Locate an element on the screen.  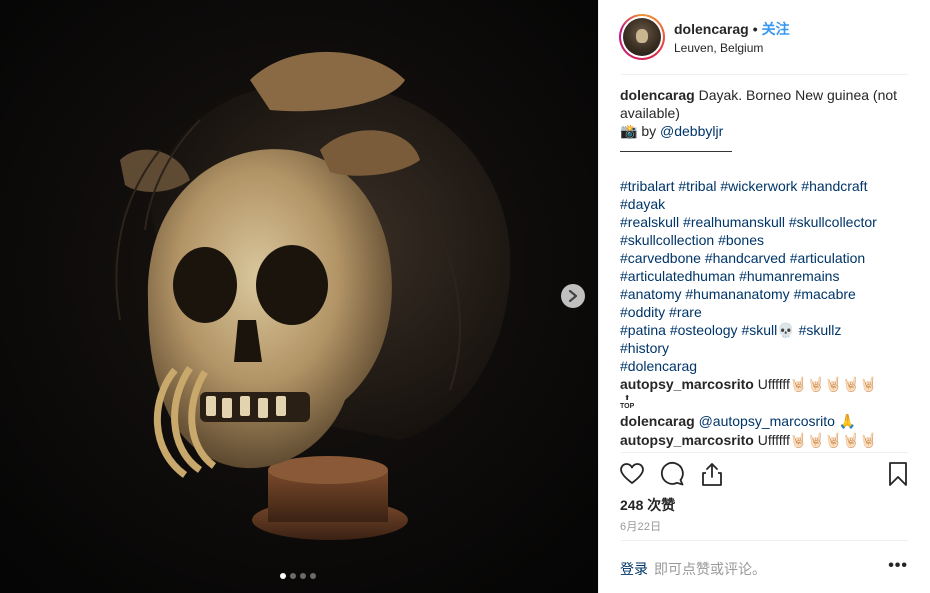
hashtag-link: #skullz is located at coordinates (820, 330).